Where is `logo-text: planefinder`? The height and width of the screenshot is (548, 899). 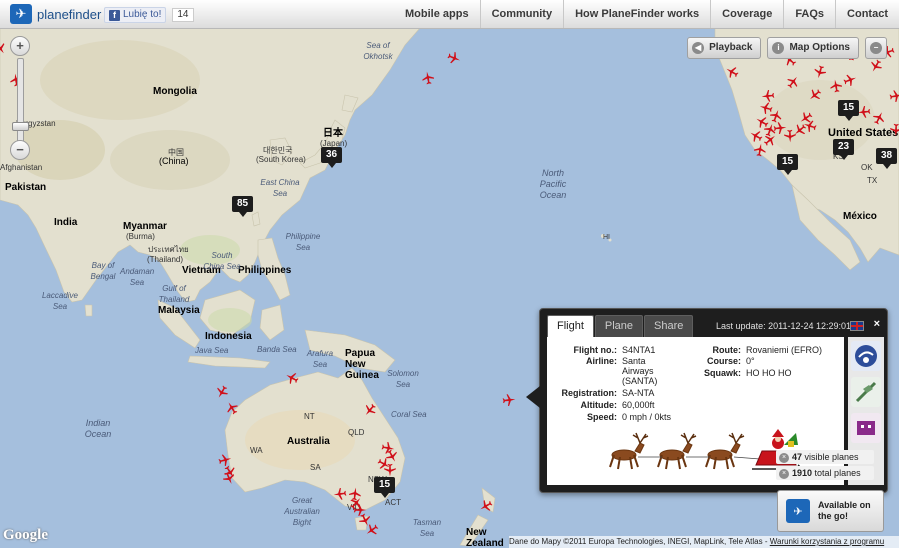 logo-text: planefinder is located at coordinates (69, 14).